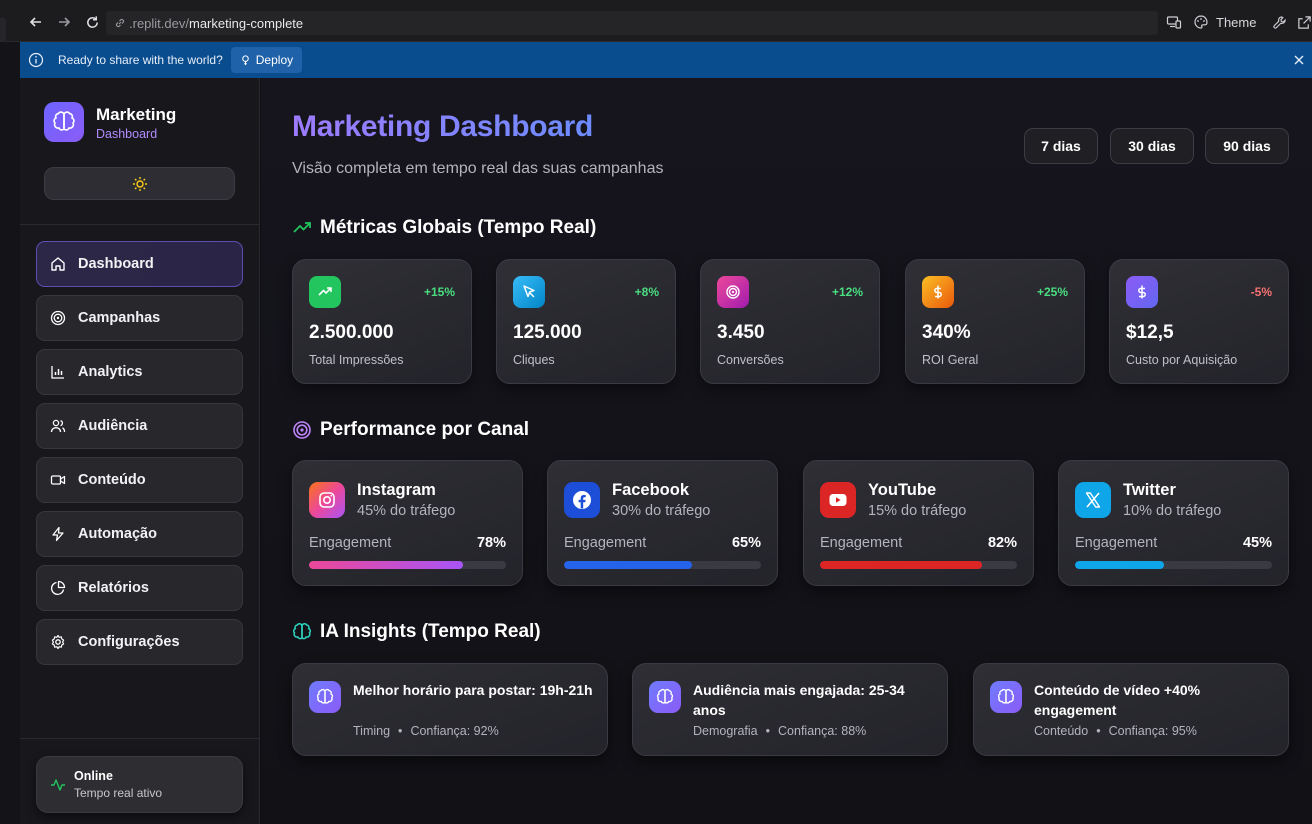 The image size is (1312, 824). Describe the element at coordinates (861, 543) in the screenshot. I see `engagement-label: Engagement` at that location.